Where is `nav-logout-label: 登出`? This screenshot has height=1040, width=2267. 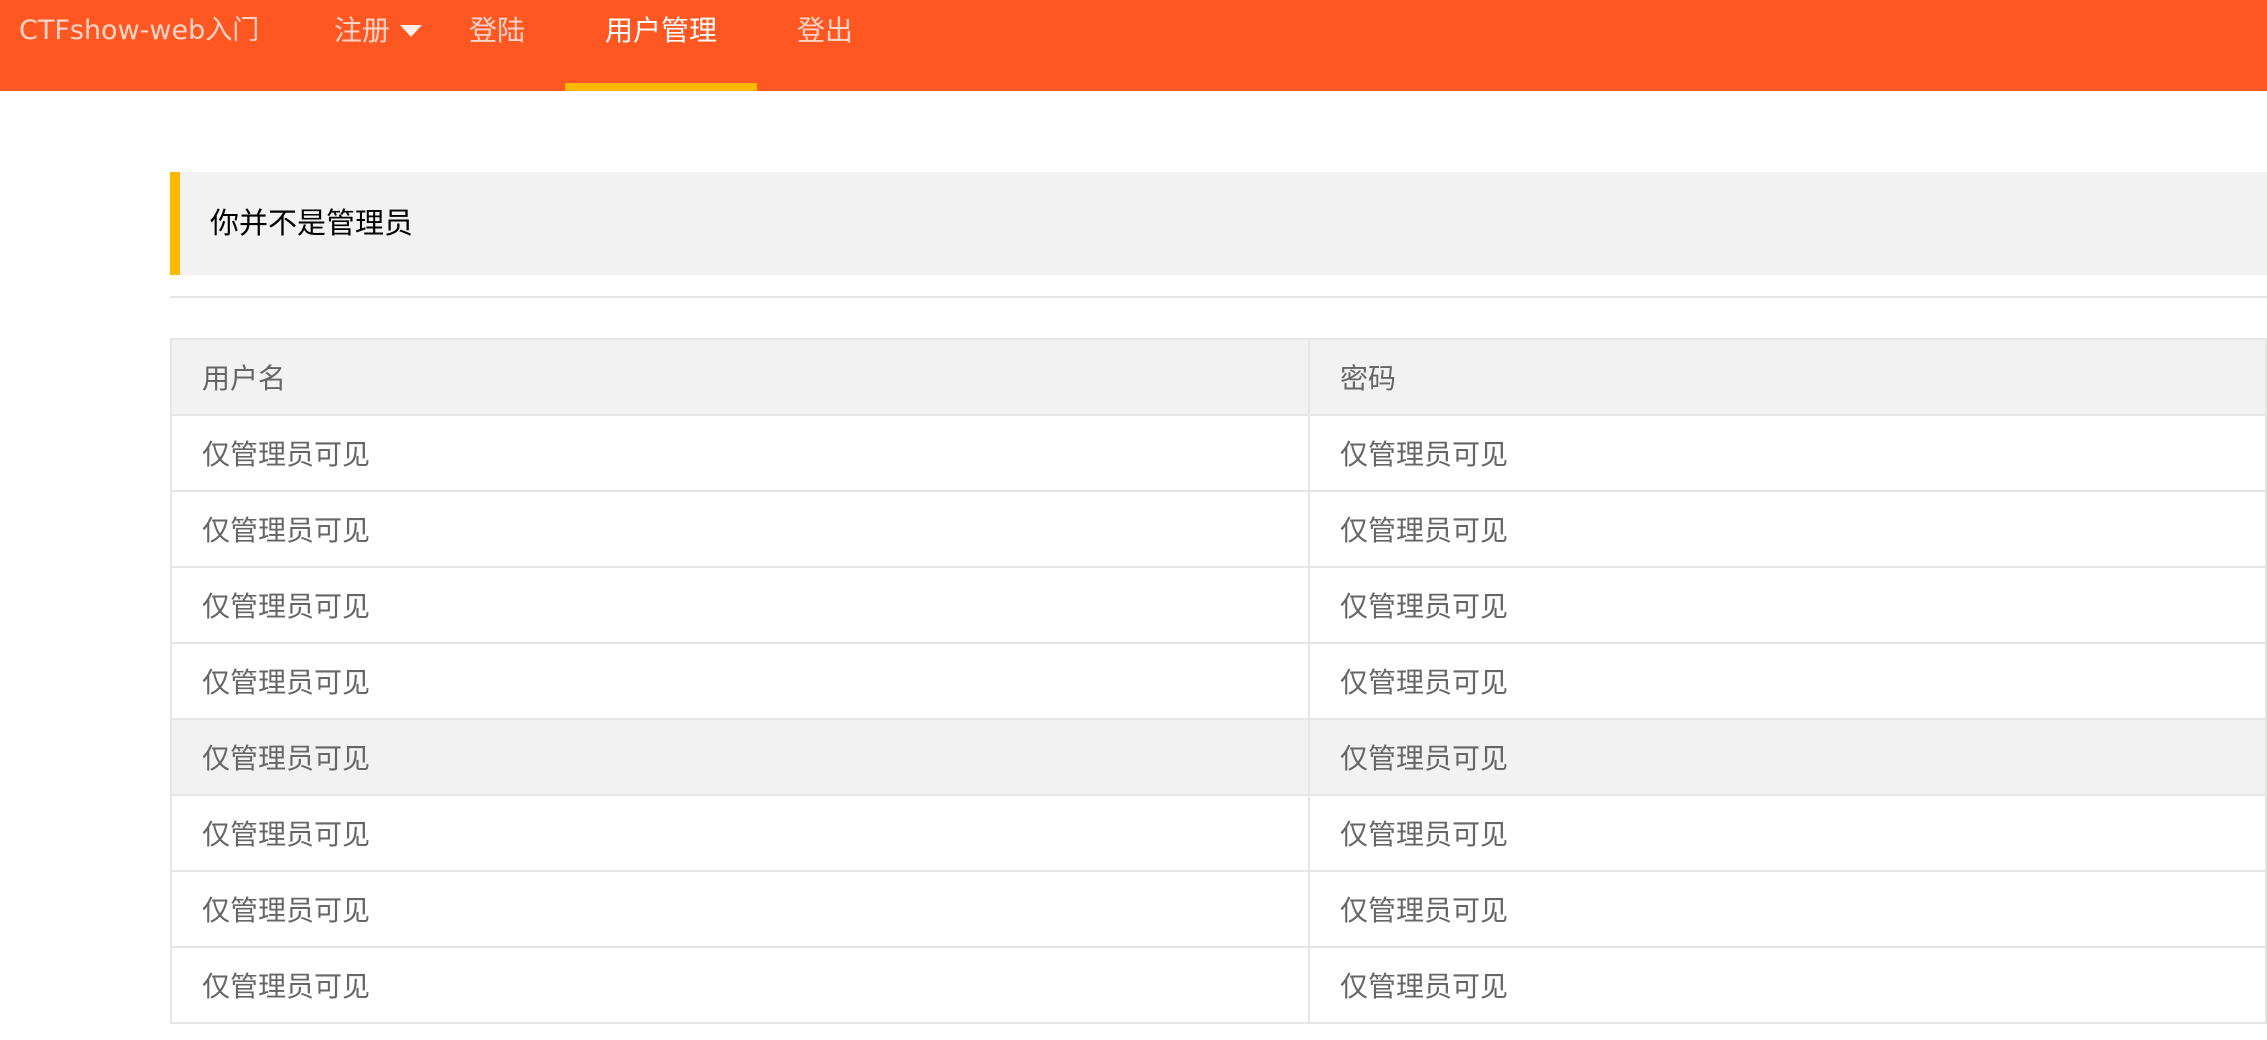
nav-logout-label: 登出 is located at coordinates (824, 30).